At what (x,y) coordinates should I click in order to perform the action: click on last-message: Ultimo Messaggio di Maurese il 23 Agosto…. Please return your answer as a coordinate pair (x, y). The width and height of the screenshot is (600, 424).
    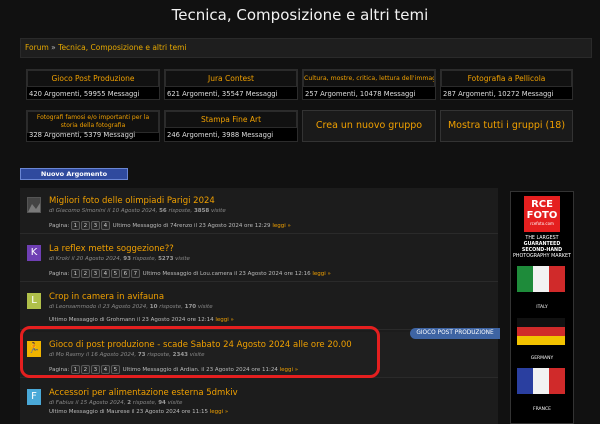
    Looking at the image, I should click on (128, 412).